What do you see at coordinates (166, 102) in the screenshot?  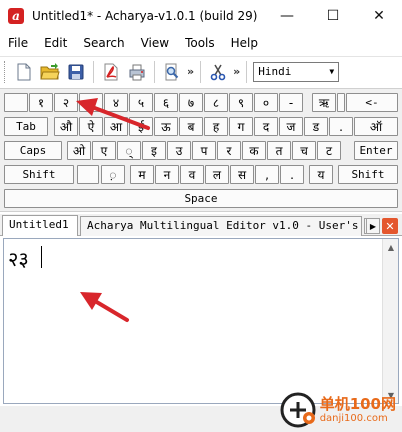 I see `key-6: ६` at bounding box center [166, 102].